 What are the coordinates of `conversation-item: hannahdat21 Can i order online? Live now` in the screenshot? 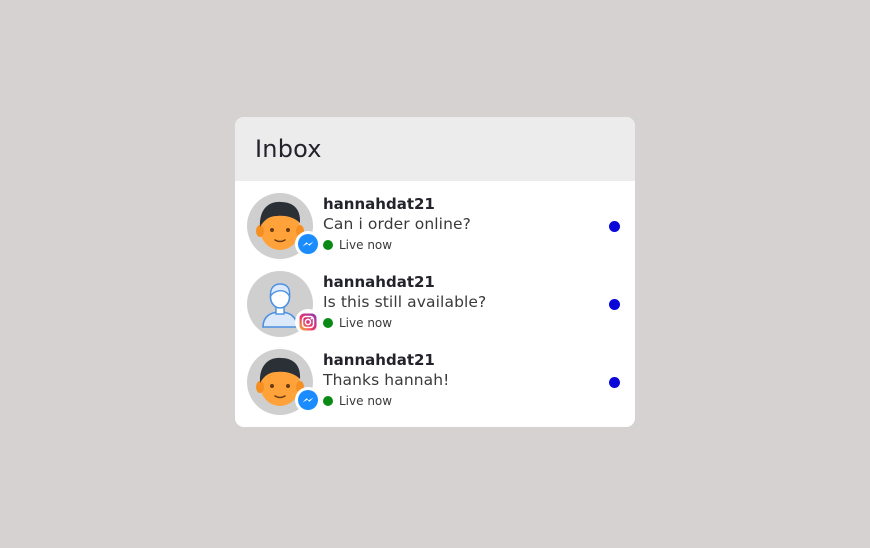 It's located at (435, 220).